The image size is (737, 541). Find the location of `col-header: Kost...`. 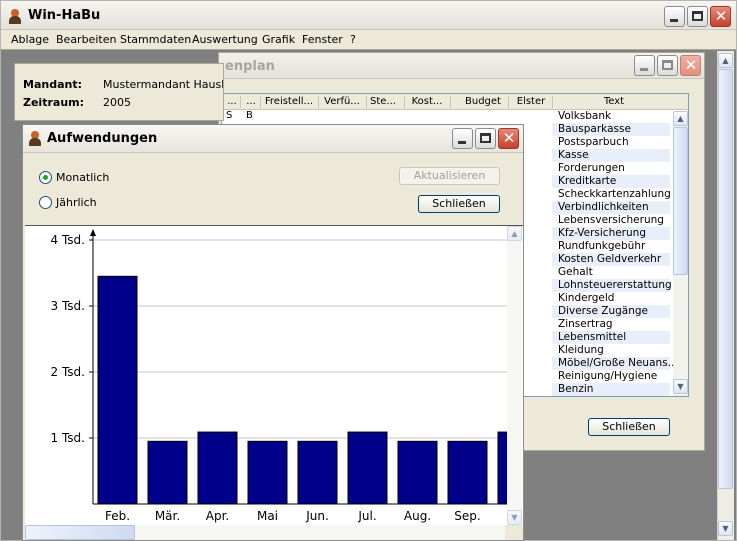

col-header: Kost... is located at coordinates (427, 101).